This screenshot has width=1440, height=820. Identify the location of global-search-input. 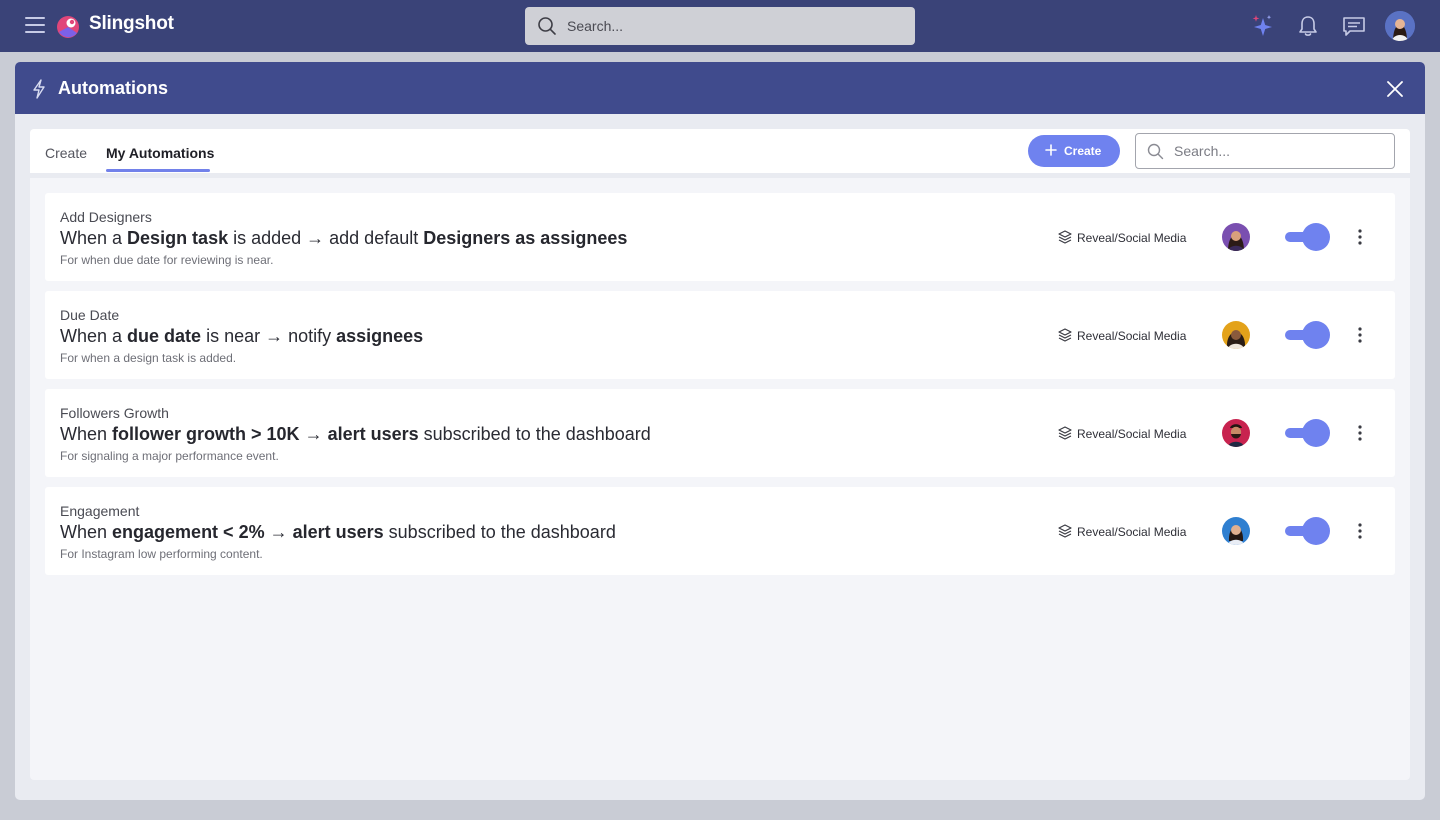
(732, 26).